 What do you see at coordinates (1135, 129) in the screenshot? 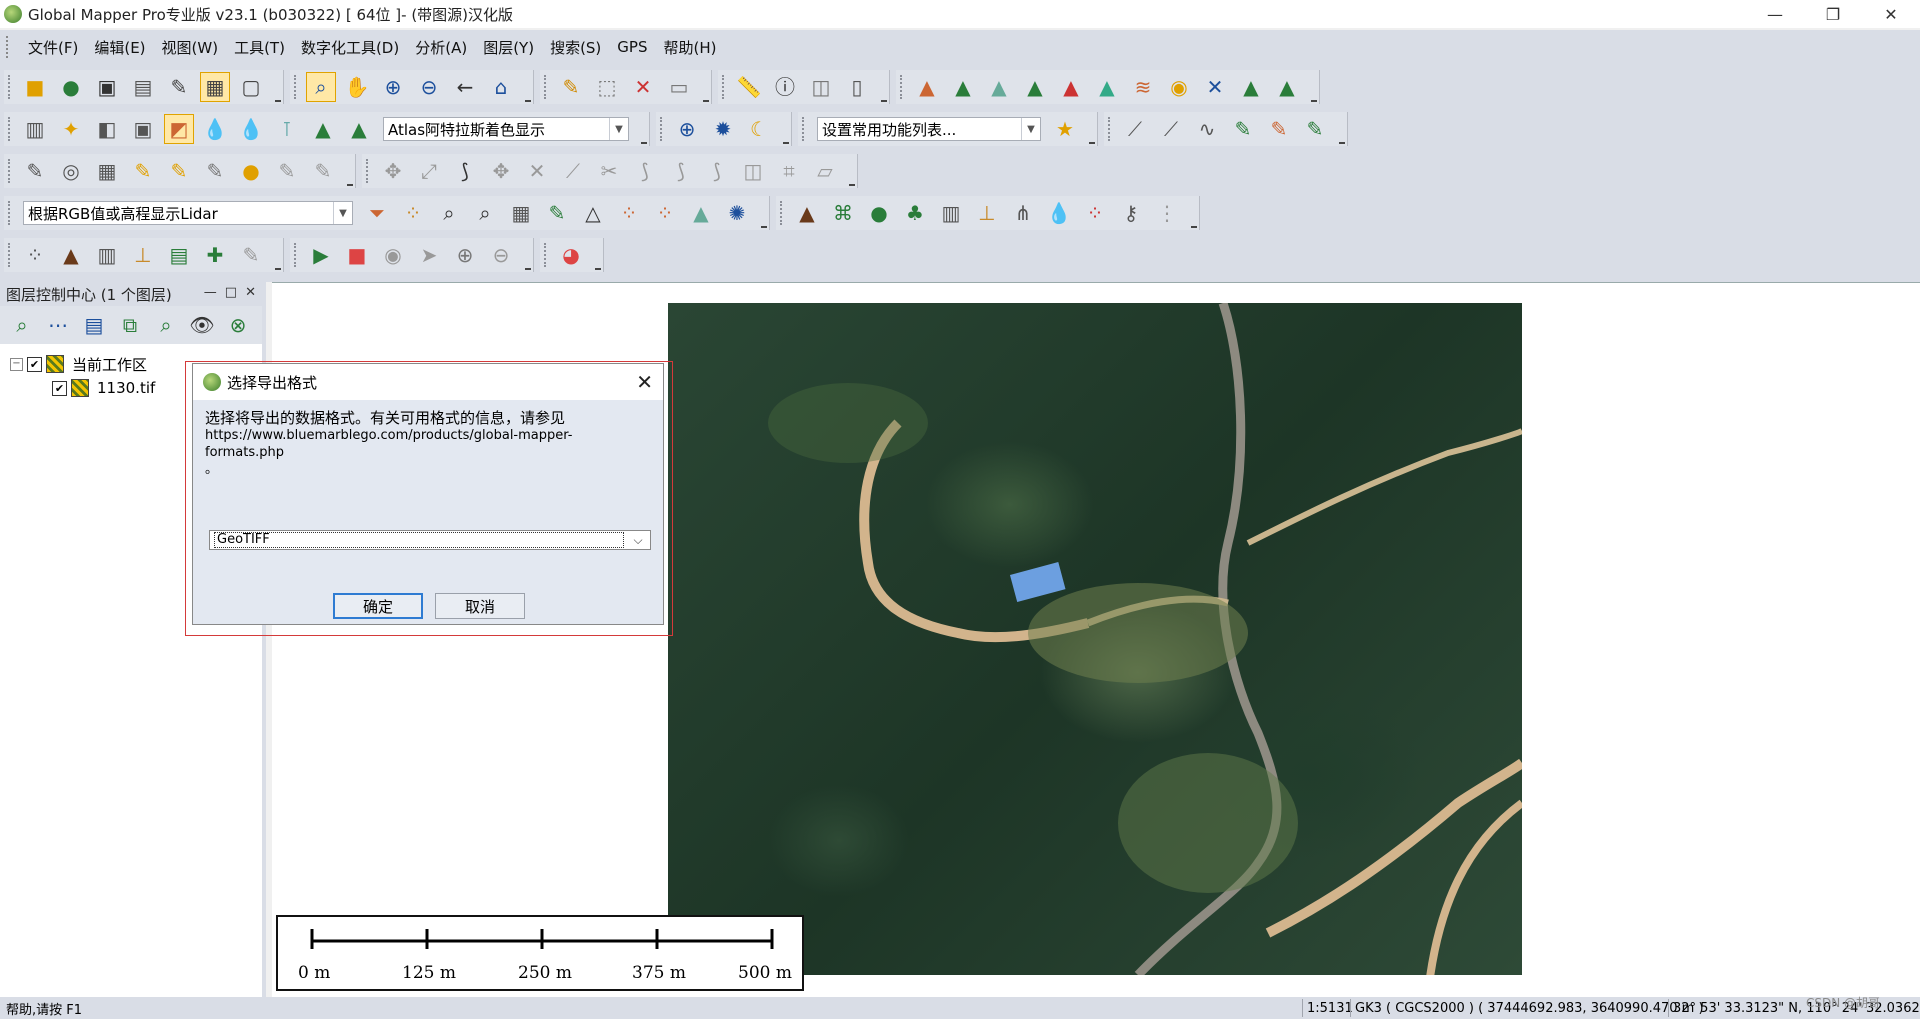
I see `draw-line-1-icon: ⟋` at bounding box center [1135, 129].